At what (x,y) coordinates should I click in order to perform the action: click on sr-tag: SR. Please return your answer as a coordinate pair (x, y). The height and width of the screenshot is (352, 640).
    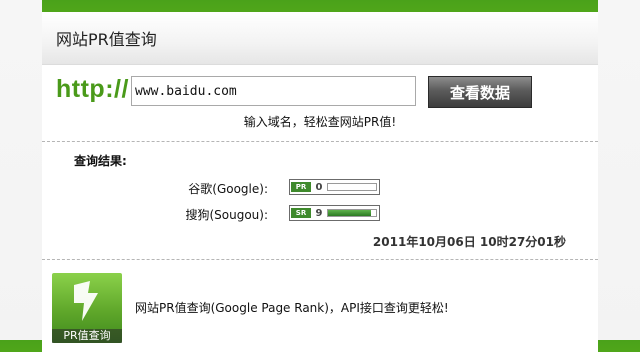
    Looking at the image, I should click on (301, 213).